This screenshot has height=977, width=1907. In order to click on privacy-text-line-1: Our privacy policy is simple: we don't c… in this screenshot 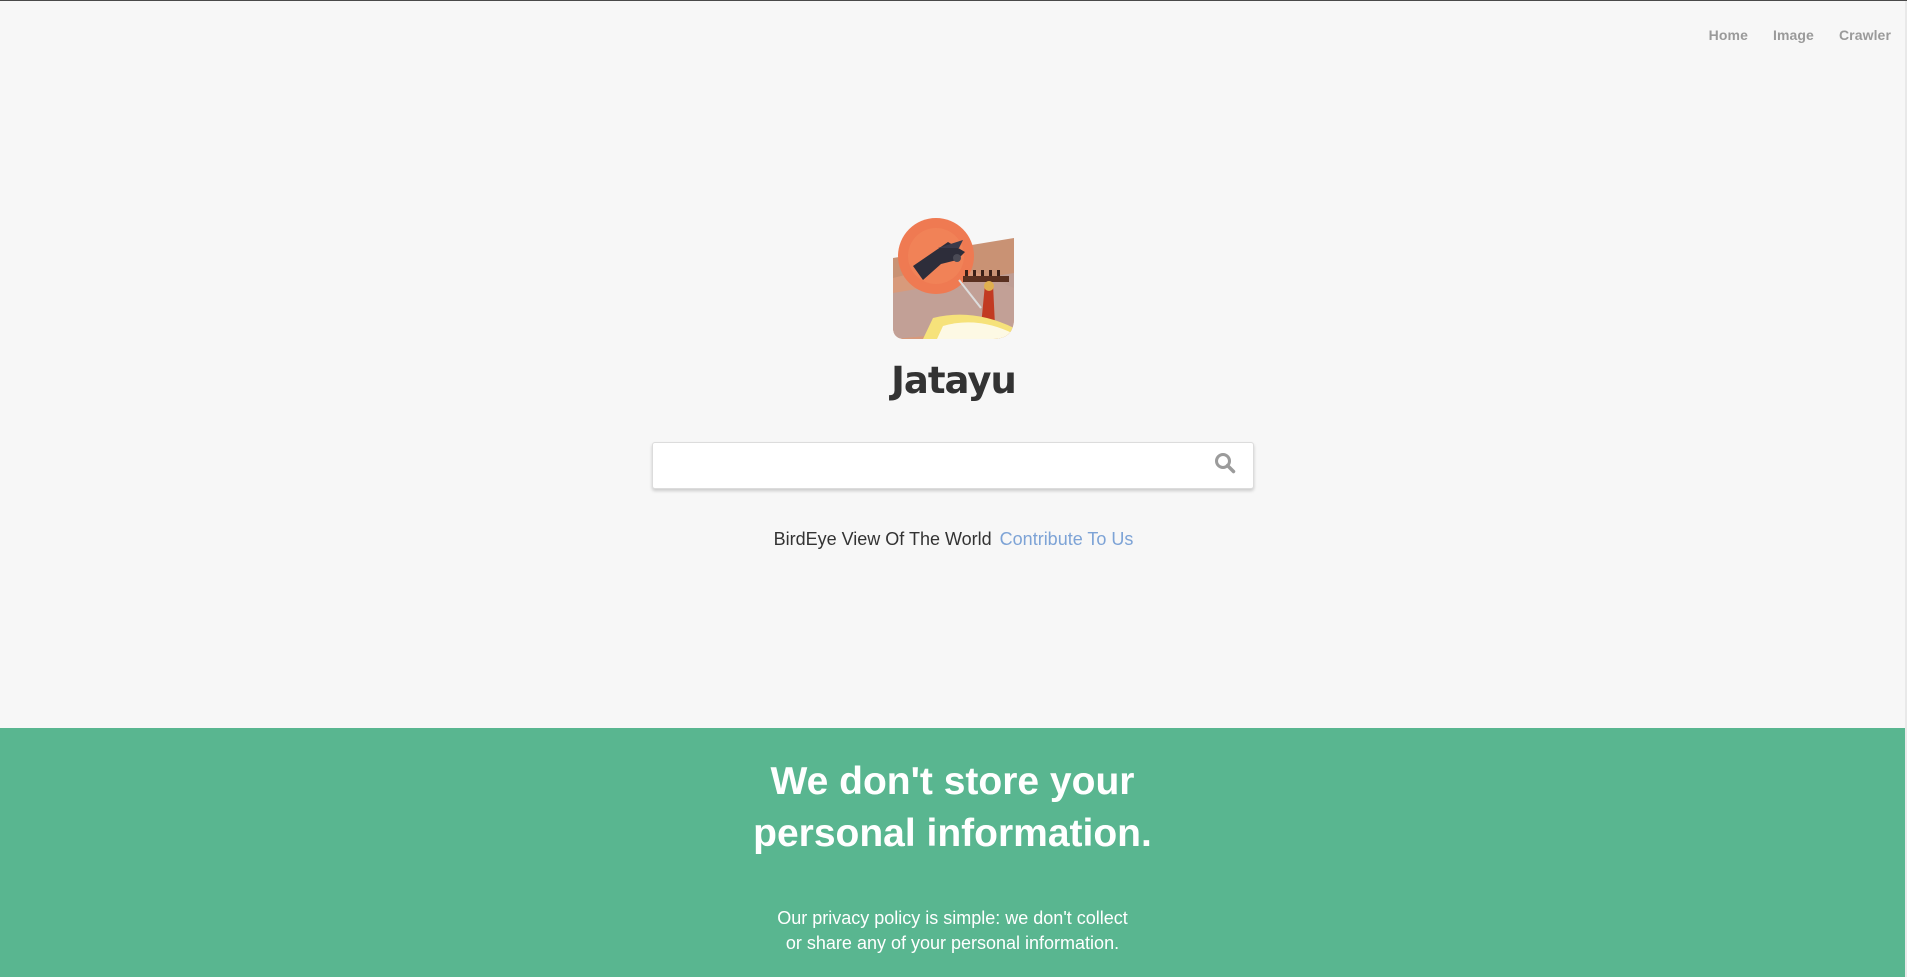, I will do `click(952, 918)`.